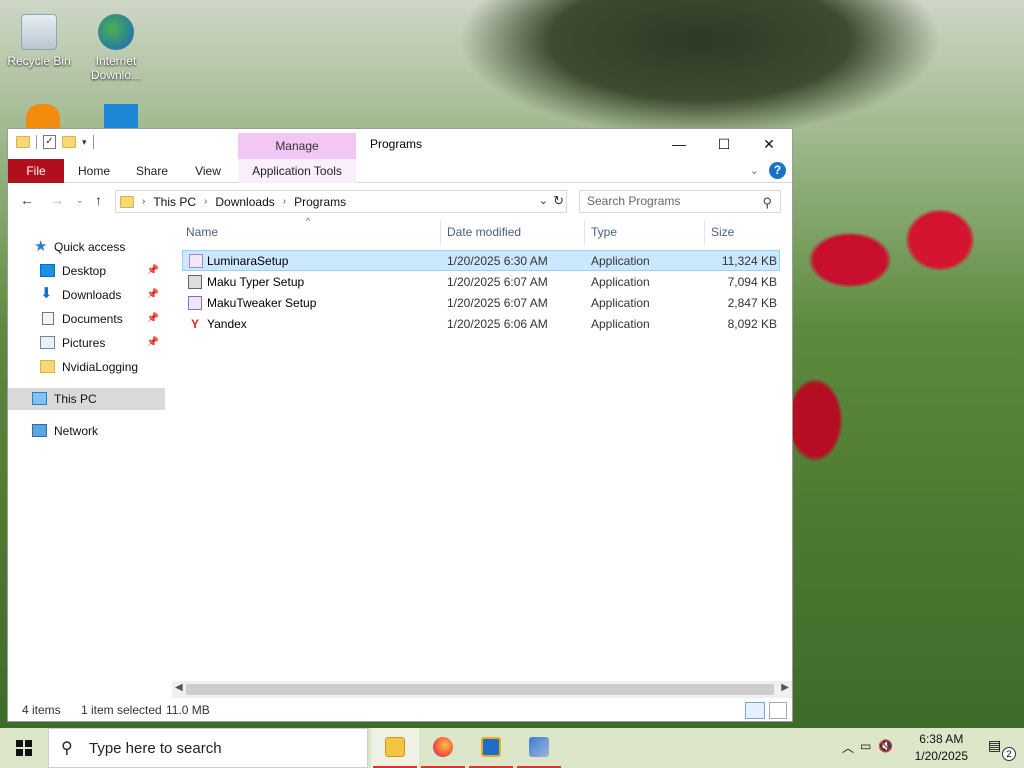 Image resolution: width=1024 pixels, height=768 pixels. I want to click on downloads-icon: ⬇, so click(46, 293).